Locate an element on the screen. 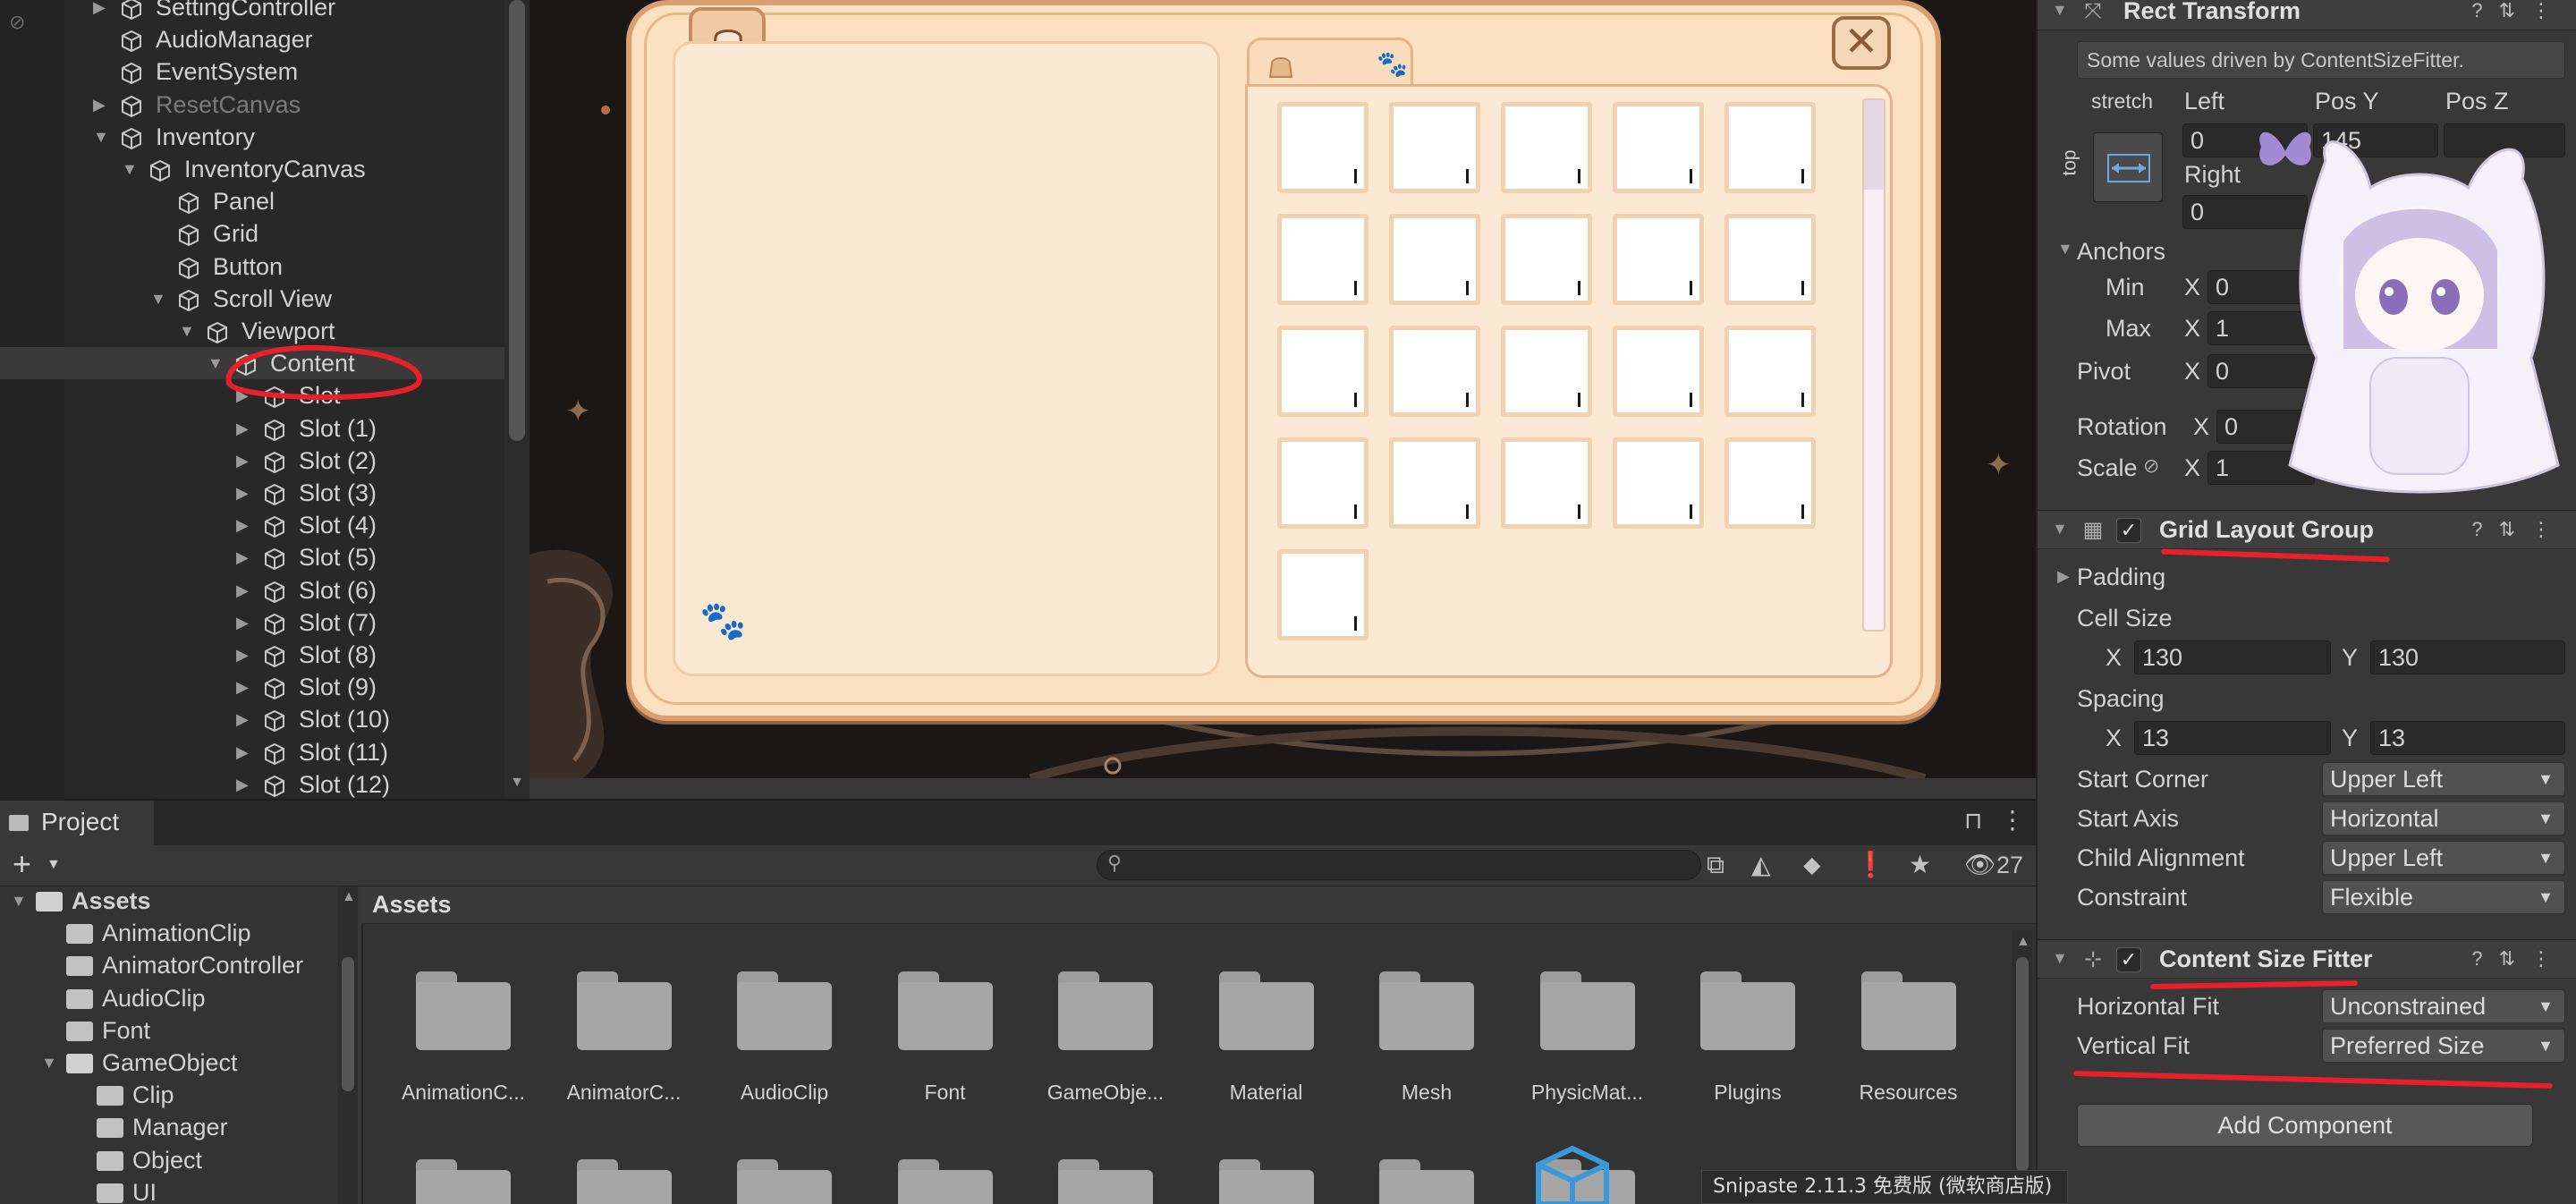 This screenshot has height=1204, width=2576. start-corner-dropdown: Upper Left ▼ is located at coordinates (2443, 779).